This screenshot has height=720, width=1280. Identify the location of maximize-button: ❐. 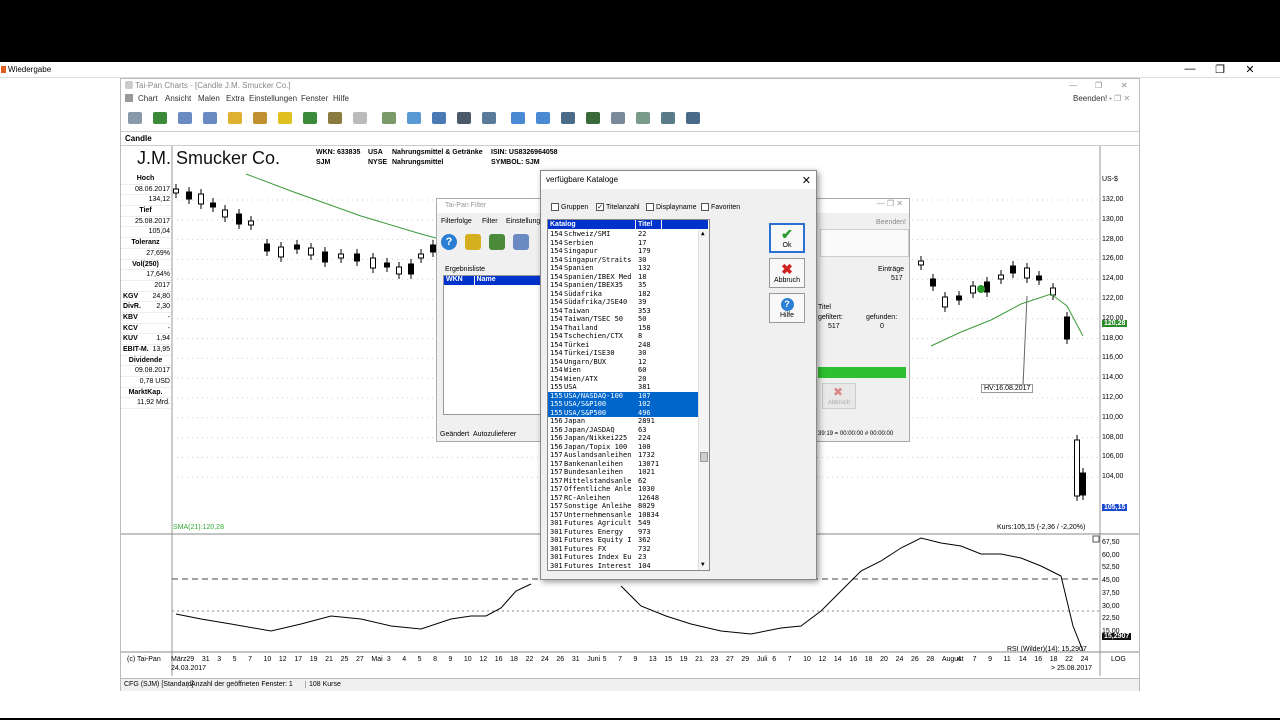
(1220, 69).